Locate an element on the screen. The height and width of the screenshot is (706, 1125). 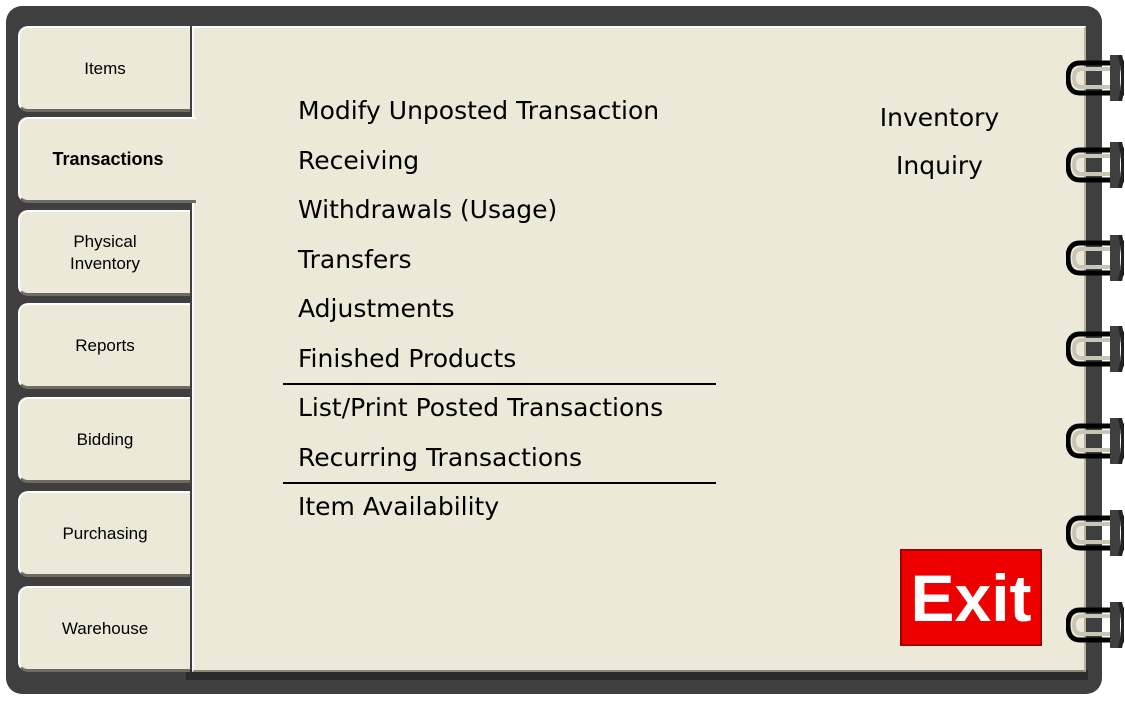
tab-bidding: Bidding is located at coordinates (104, 440).